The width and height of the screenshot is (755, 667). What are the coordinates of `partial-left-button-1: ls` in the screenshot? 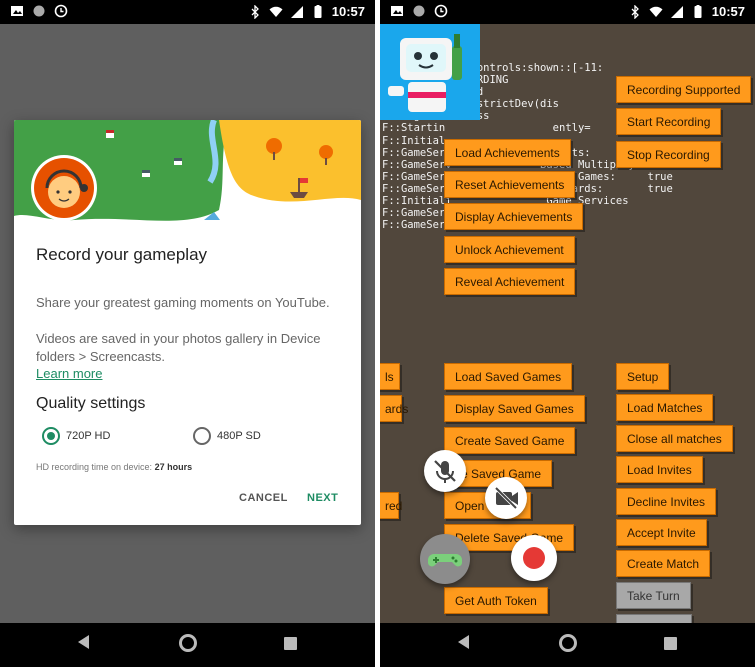 It's located at (390, 376).